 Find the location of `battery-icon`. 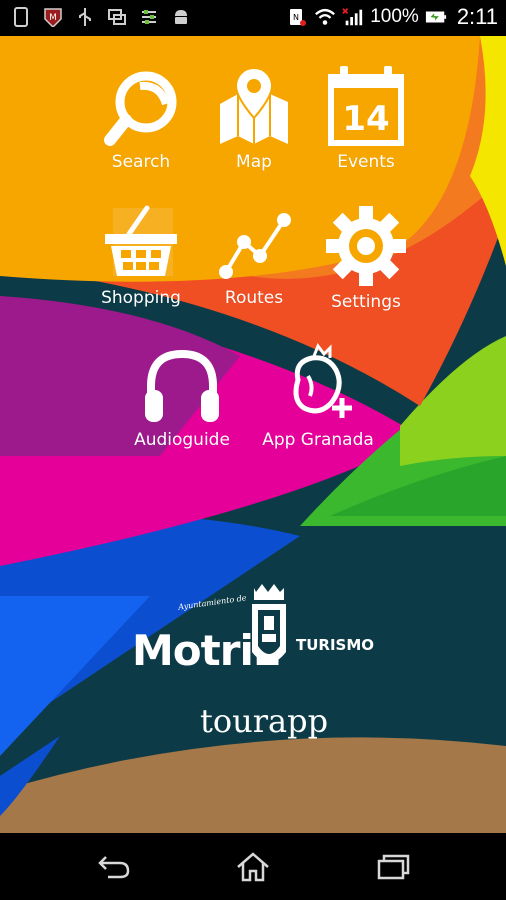

battery-icon is located at coordinates (436, 17).